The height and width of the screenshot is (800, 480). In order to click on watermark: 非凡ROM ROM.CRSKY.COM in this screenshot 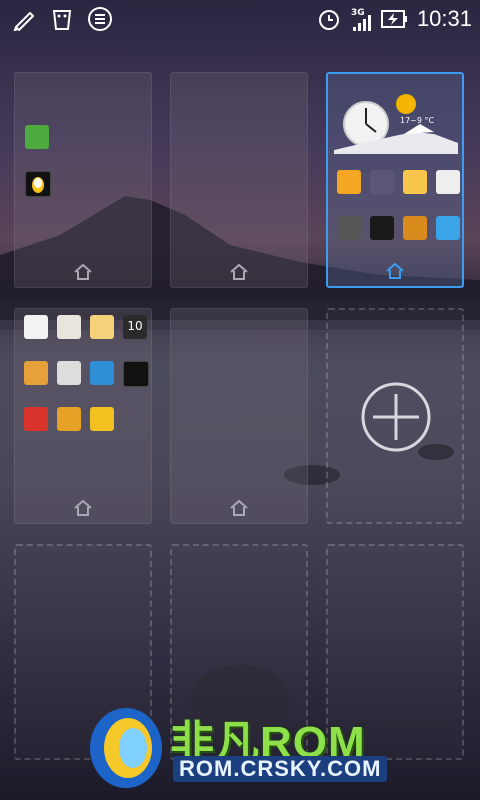, I will do `click(243, 747)`.